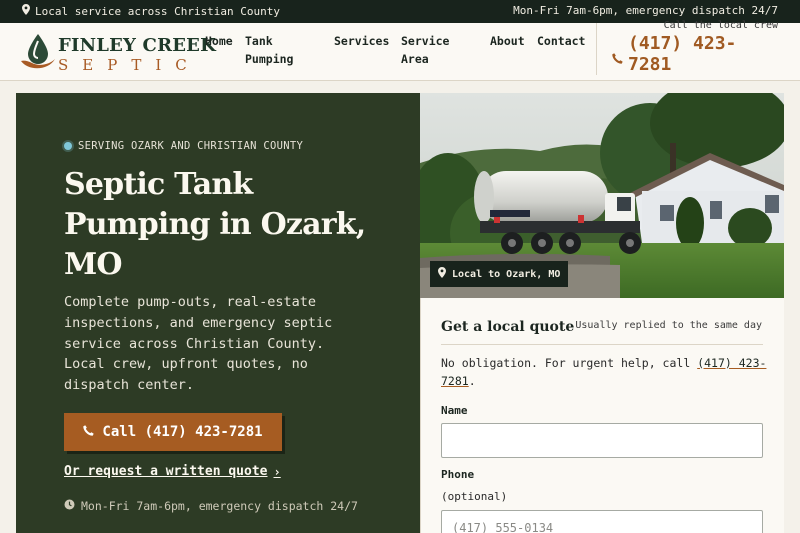  Describe the element at coordinates (286, 50) in the screenshot. I see `nav-link-tank-pumping: Tank Pumping` at that location.